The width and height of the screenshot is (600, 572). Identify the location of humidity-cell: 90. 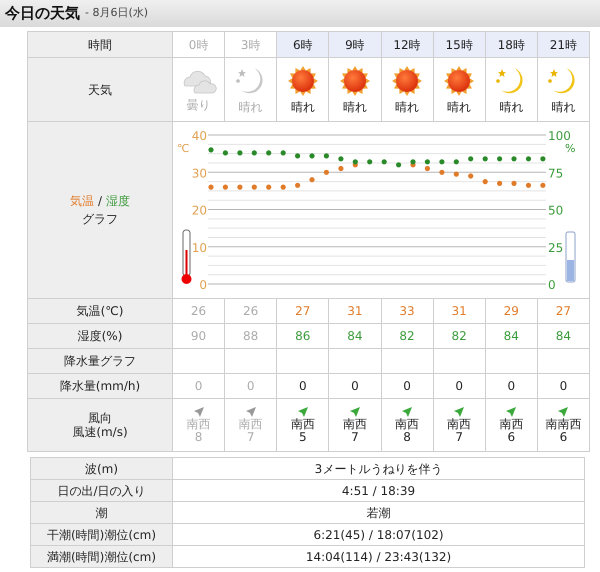
(198, 336).